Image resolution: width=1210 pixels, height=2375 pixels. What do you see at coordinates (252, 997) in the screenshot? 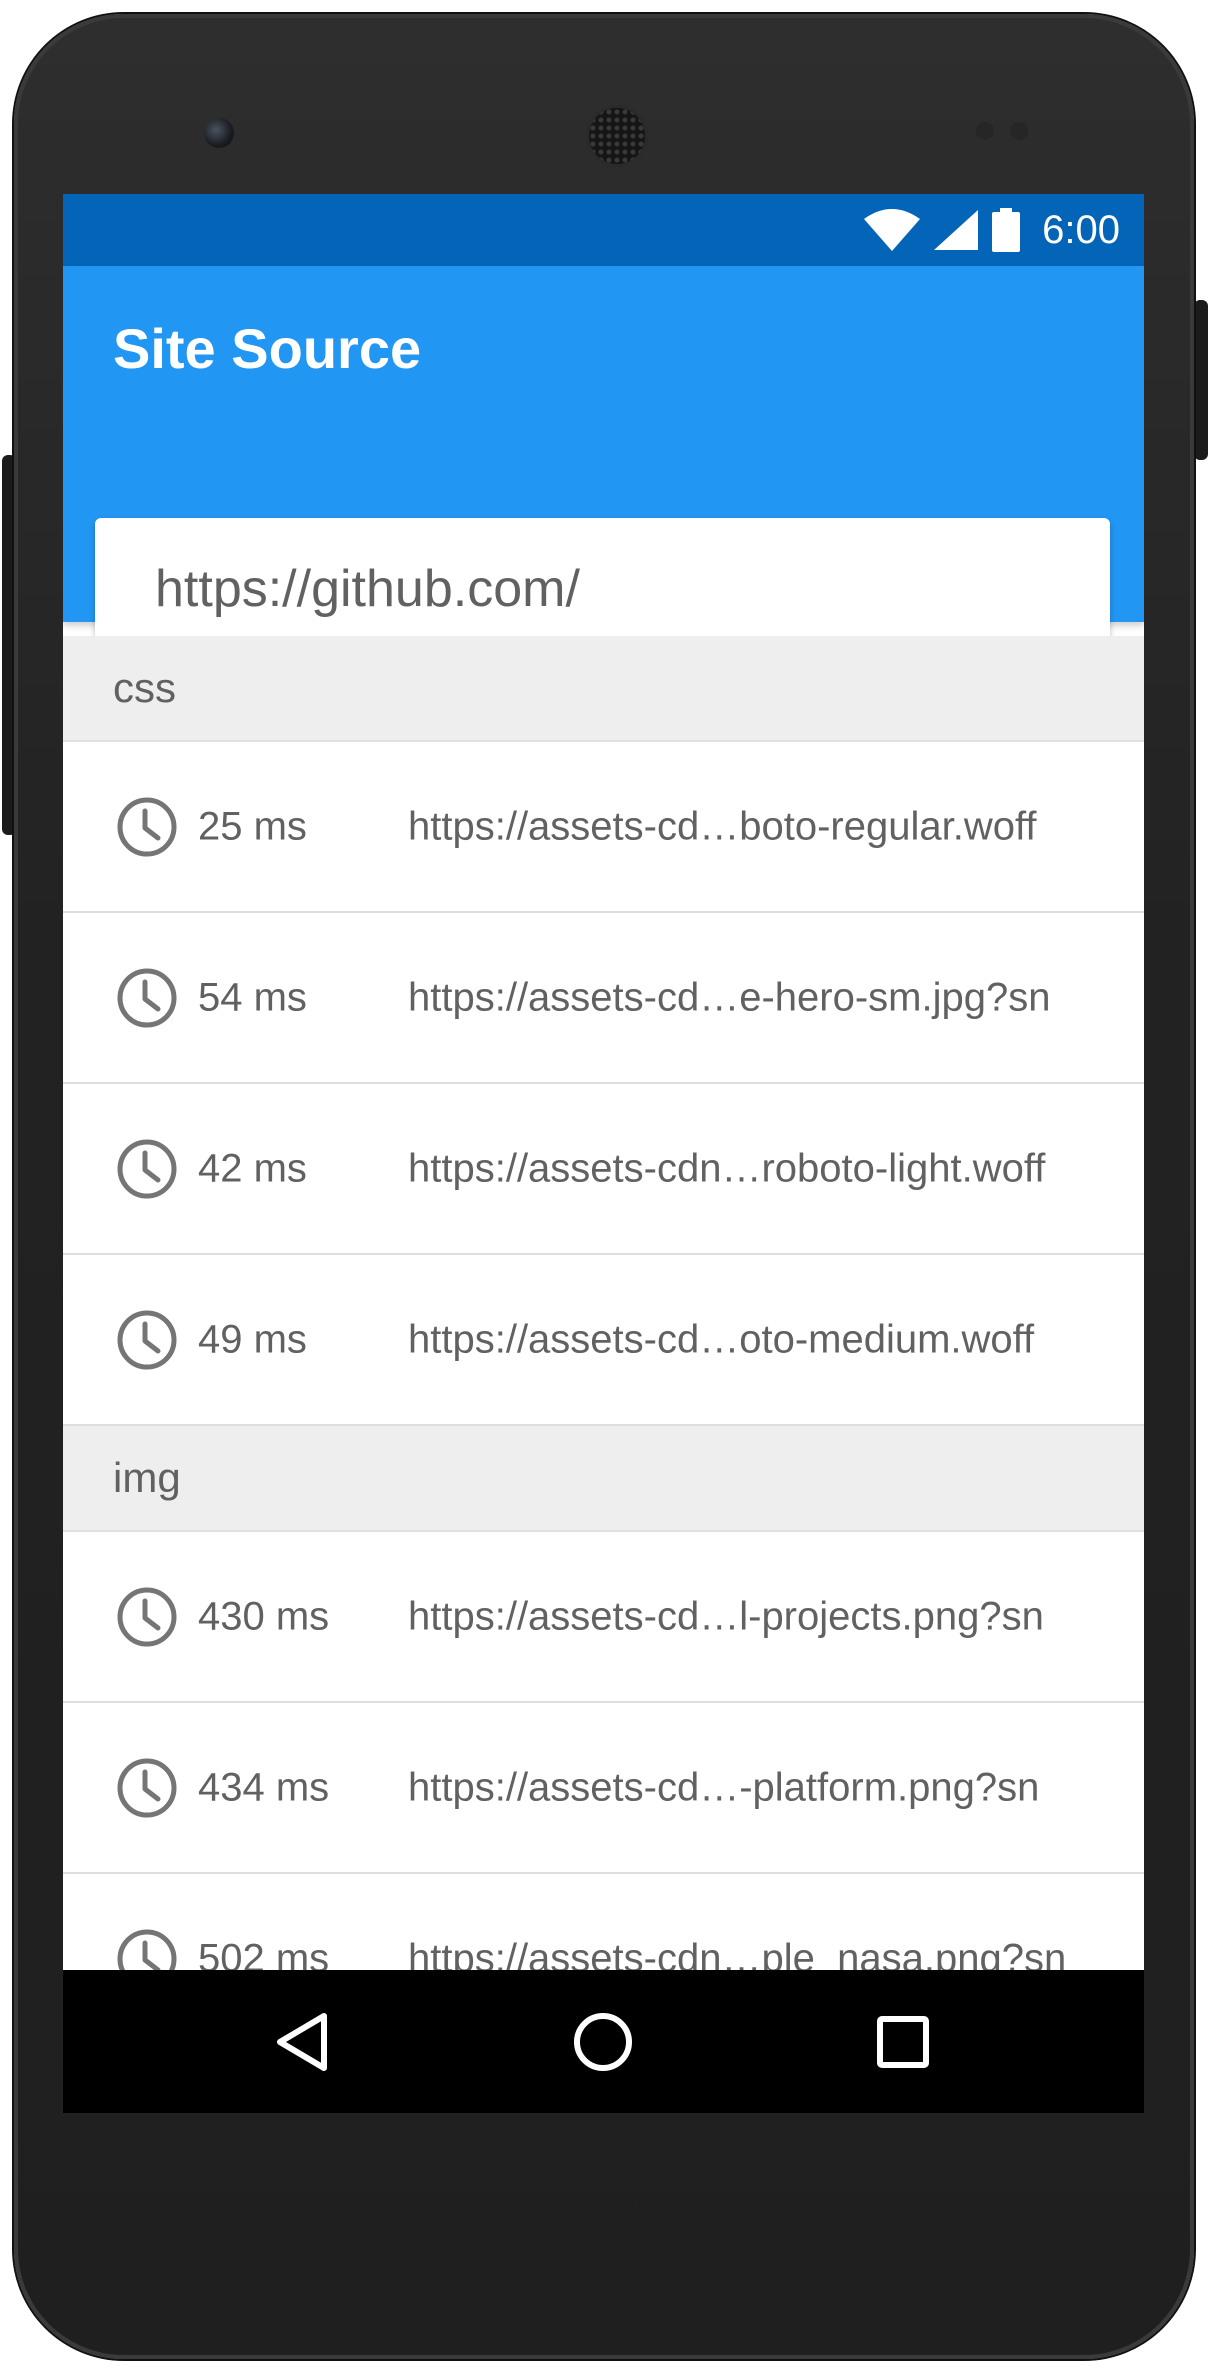
I see `load-time: 54 ms` at bounding box center [252, 997].